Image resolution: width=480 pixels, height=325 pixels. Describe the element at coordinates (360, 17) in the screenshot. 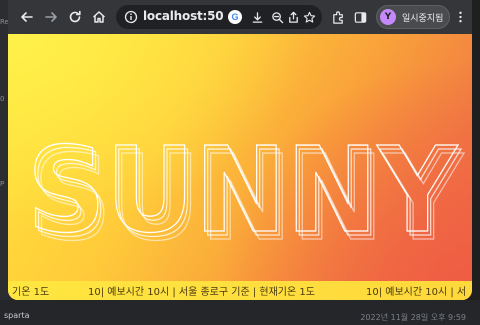

I see `sidebar-icon` at that location.